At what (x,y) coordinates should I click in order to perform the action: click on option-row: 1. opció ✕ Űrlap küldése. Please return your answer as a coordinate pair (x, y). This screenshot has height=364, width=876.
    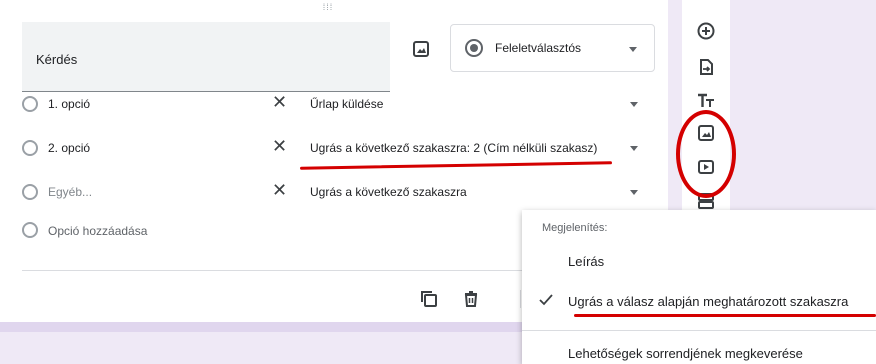
    Looking at the image, I should click on (330, 104).